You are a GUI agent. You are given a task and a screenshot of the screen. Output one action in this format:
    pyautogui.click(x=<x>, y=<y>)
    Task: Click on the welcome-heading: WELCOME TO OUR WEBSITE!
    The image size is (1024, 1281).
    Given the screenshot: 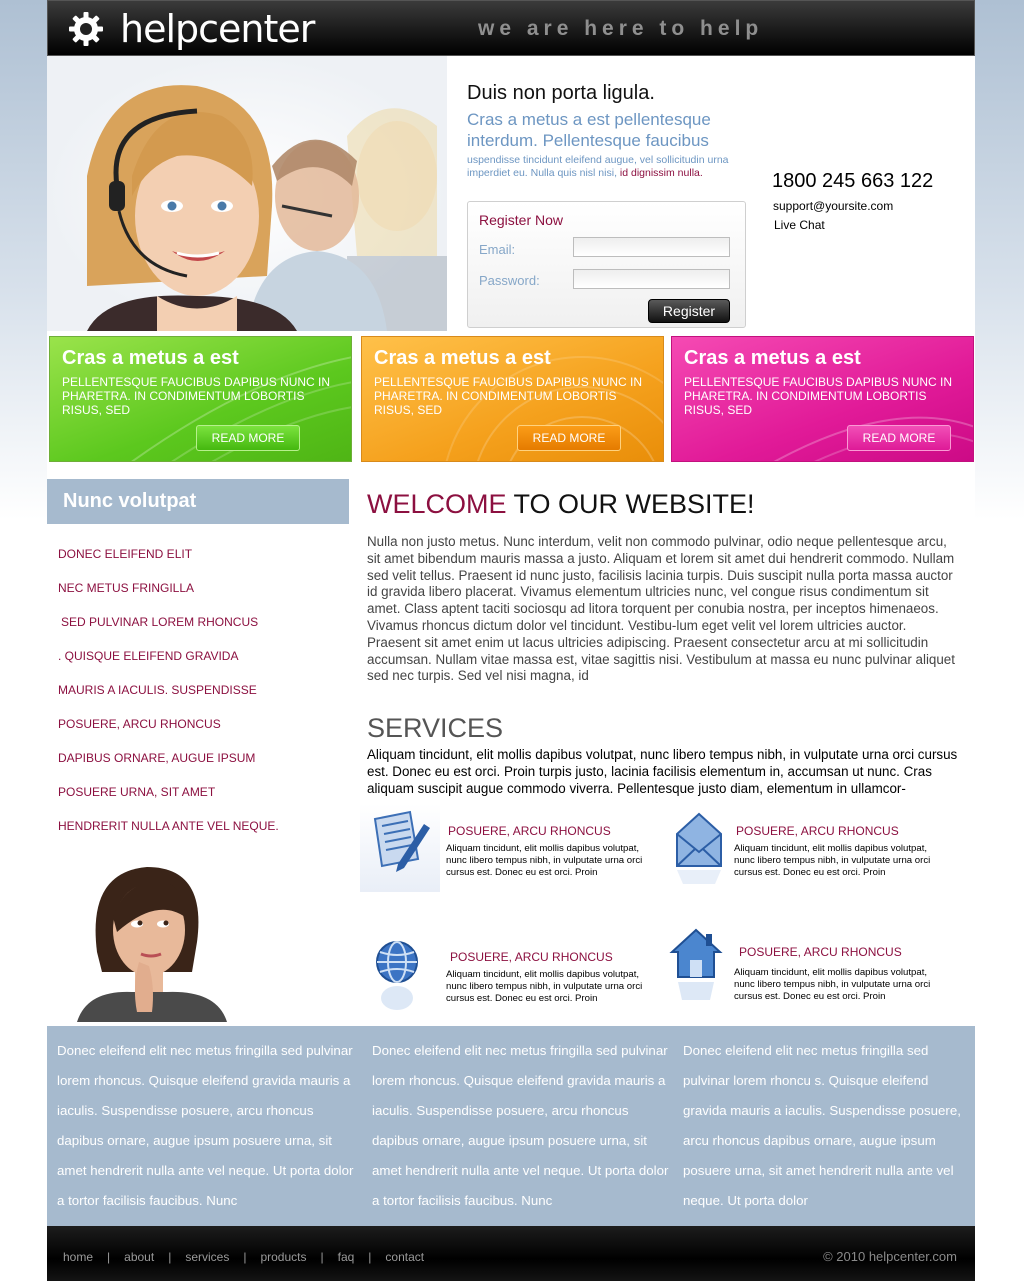 What is the action you would take?
    pyautogui.click(x=561, y=504)
    